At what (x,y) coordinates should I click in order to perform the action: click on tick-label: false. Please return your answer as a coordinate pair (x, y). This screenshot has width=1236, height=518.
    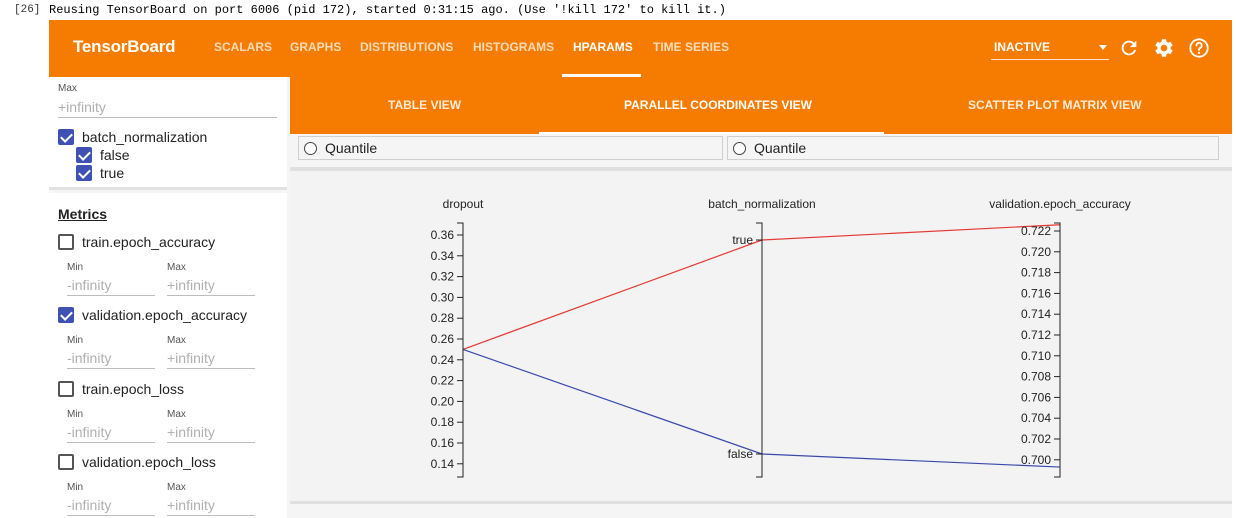
    Looking at the image, I should click on (741, 454).